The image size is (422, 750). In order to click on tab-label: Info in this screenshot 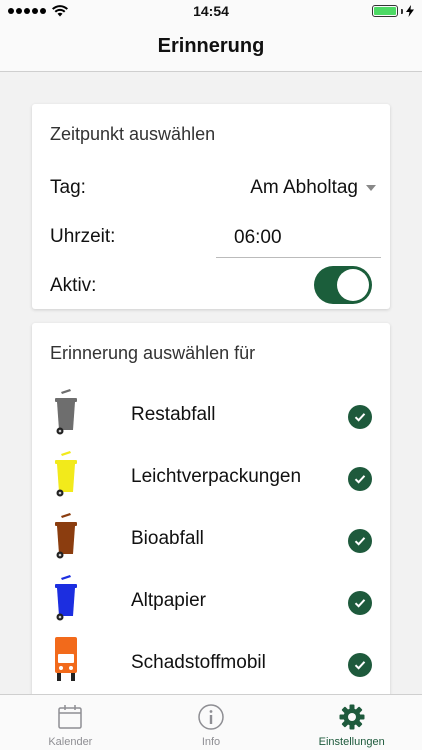, I will do `click(211, 742)`.